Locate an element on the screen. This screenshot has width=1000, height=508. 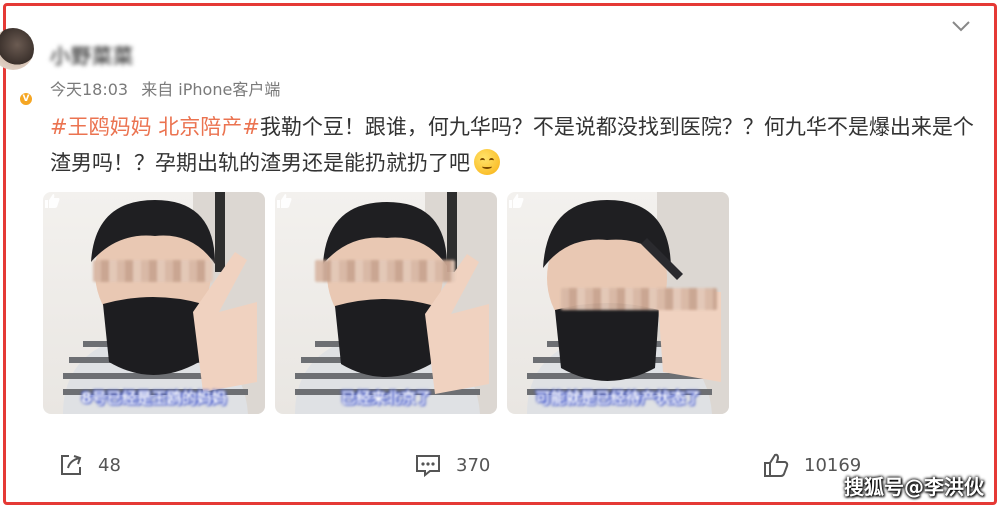
hashtag-link: #王鸥妈妈 北京陪产# is located at coordinates (155, 127).